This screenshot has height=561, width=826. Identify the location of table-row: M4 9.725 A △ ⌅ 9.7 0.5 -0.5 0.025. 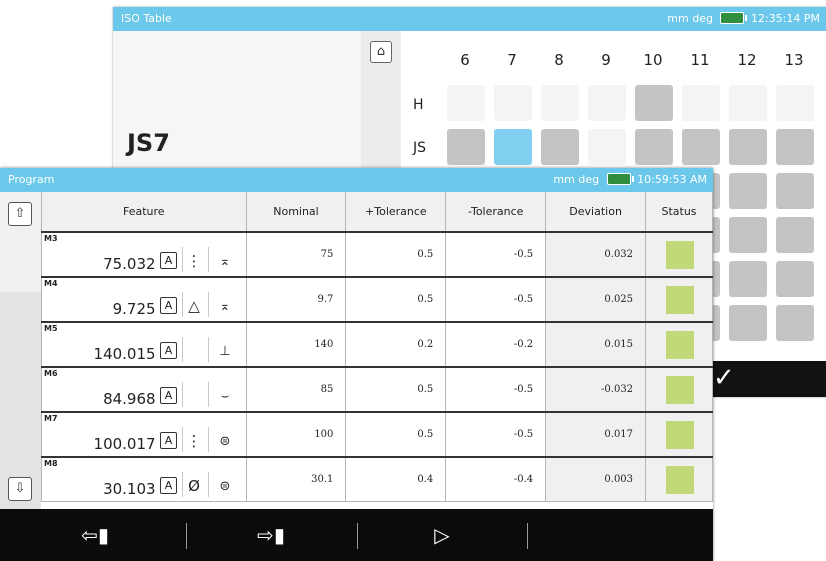
(377, 299).